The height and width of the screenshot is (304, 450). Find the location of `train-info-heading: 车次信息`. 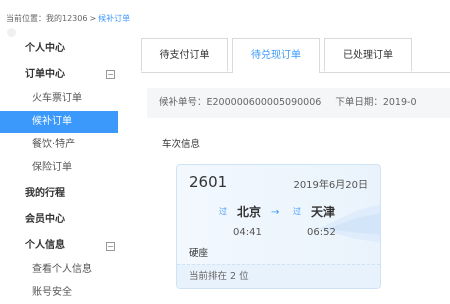

train-info-heading: 车次信息 is located at coordinates (181, 144).